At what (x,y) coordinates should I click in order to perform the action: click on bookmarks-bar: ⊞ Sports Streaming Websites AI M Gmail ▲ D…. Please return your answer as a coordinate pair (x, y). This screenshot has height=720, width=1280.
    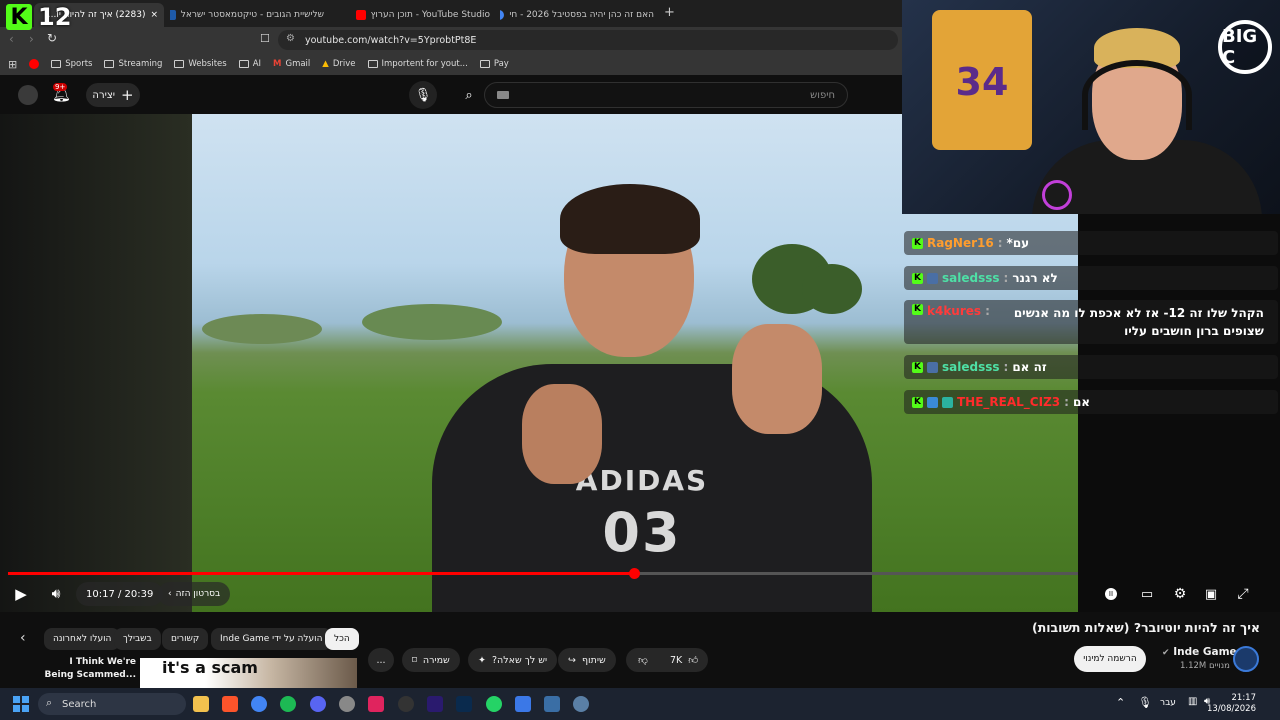
    Looking at the image, I should click on (451, 64).